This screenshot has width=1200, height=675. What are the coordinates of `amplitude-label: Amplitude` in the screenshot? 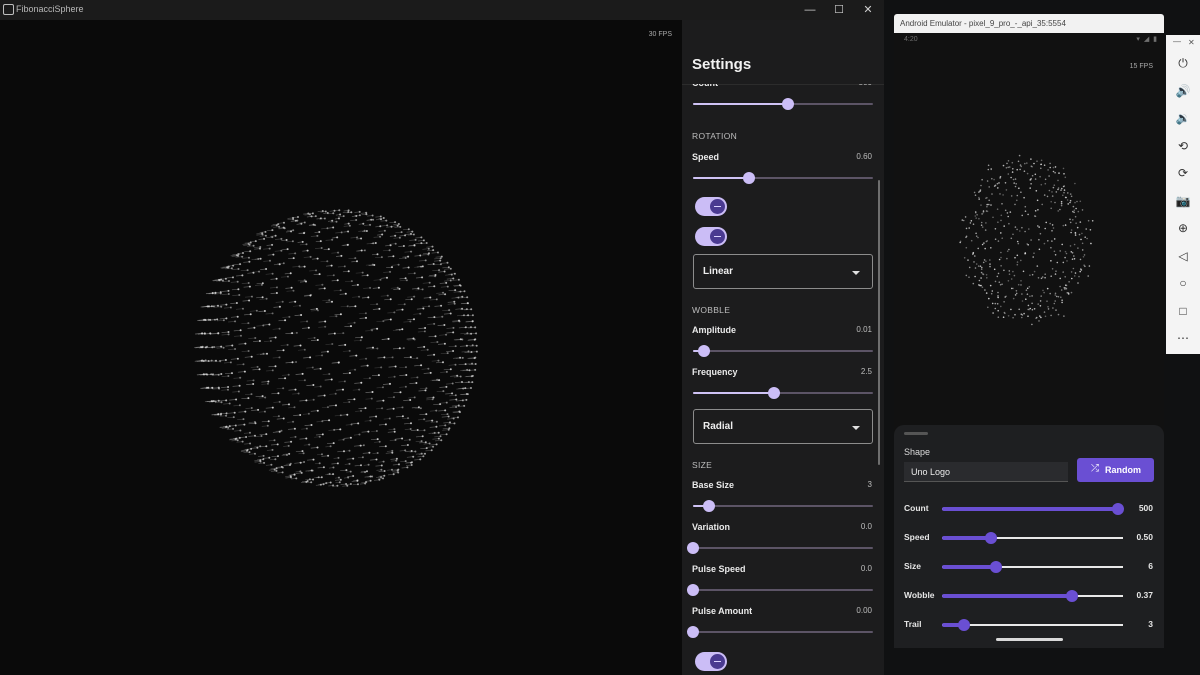 It's located at (714, 330).